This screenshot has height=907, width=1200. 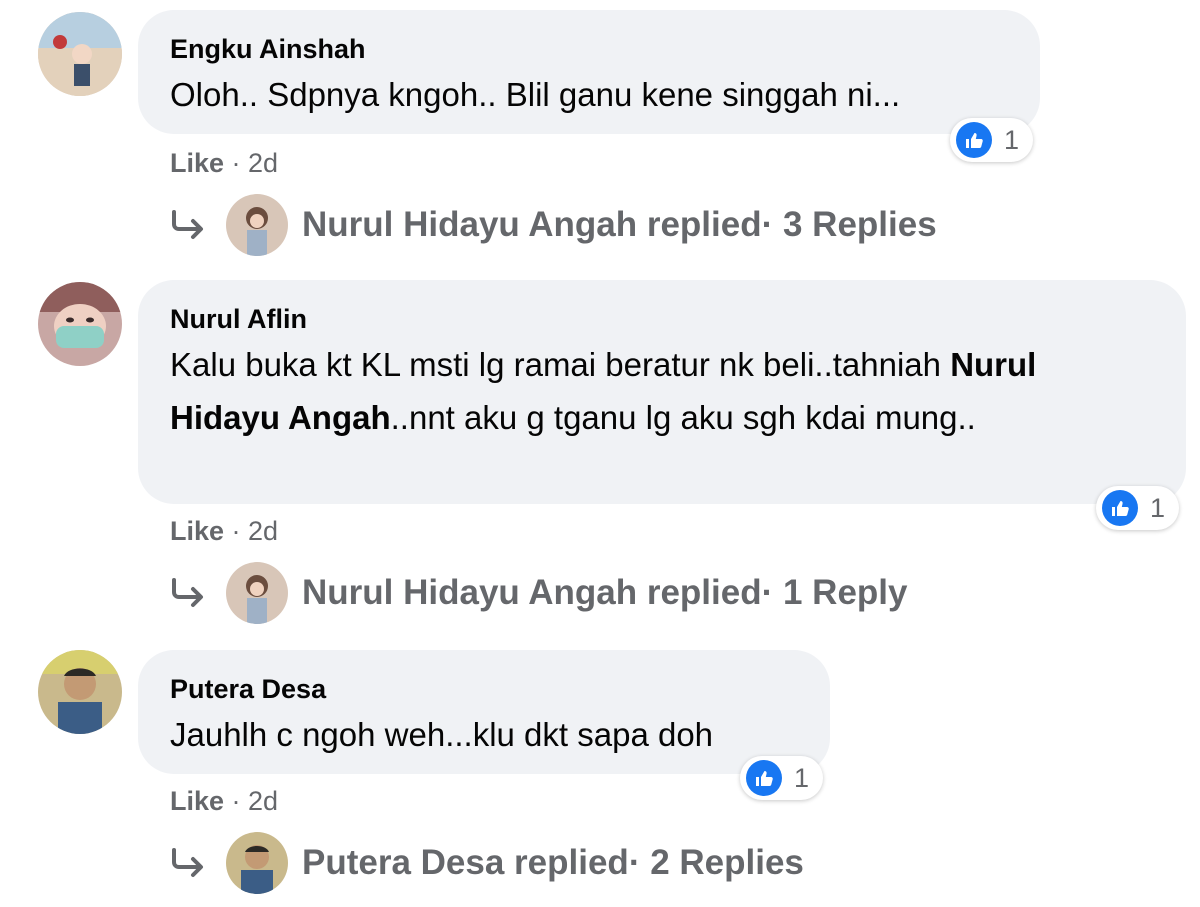 What do you see at coordinates (589, 49) in the screenshot?
I see `comment-author: Engku Ainshah` at bounding box center [589, 49].